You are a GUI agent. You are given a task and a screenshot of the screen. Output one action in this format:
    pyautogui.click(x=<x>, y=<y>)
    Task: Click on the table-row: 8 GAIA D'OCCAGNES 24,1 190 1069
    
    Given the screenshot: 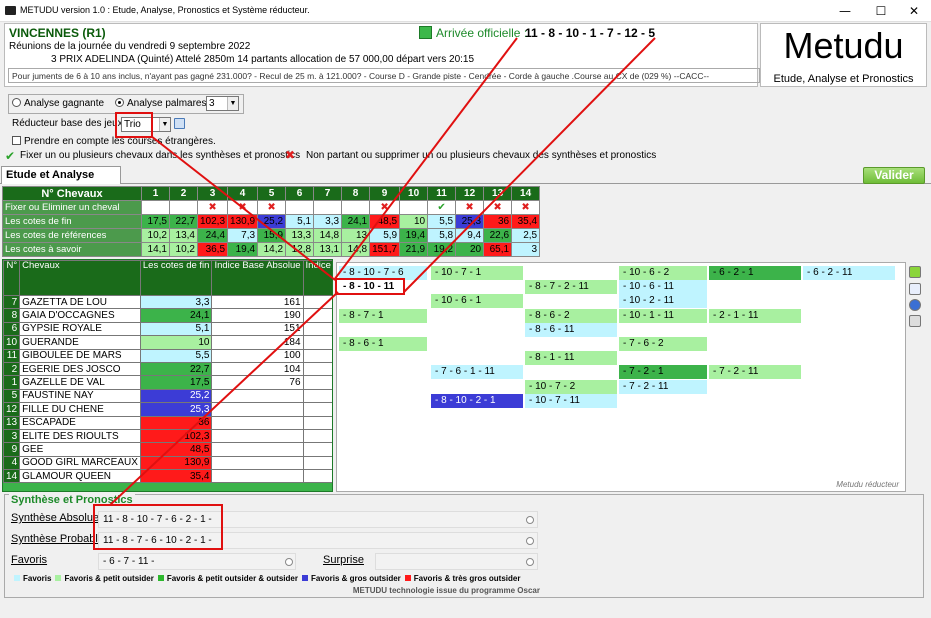 What is the action you would take?
    pyautogui.click(x=167, y=315)
    